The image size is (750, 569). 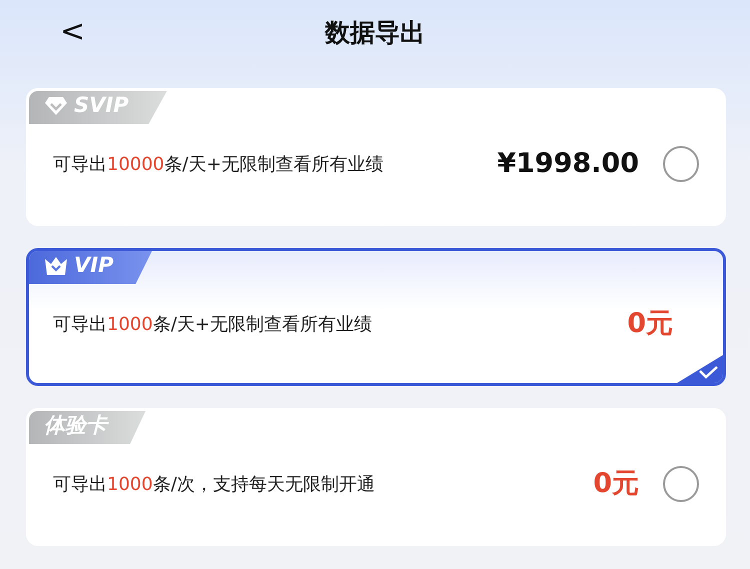 I want to click on page-title: 数据导出, so click(x=375, y=33).